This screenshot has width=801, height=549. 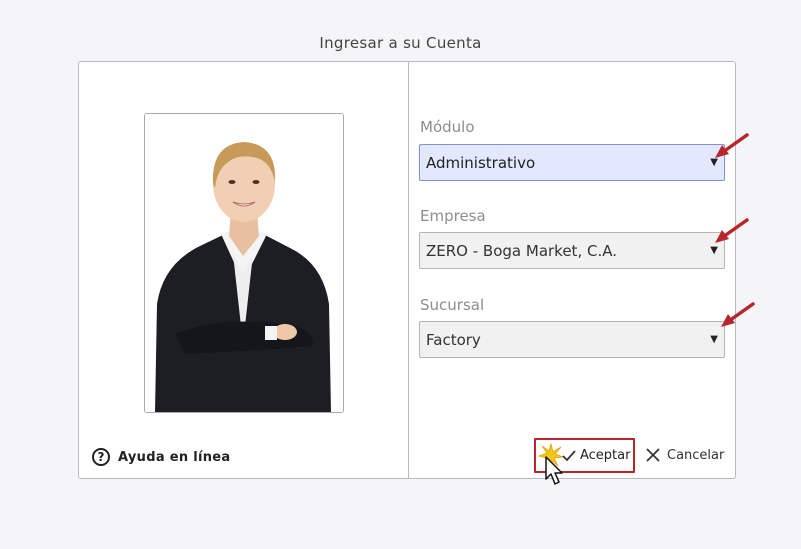 I want to click on cancel-label: Cancelar, so click(x=696, y=455).